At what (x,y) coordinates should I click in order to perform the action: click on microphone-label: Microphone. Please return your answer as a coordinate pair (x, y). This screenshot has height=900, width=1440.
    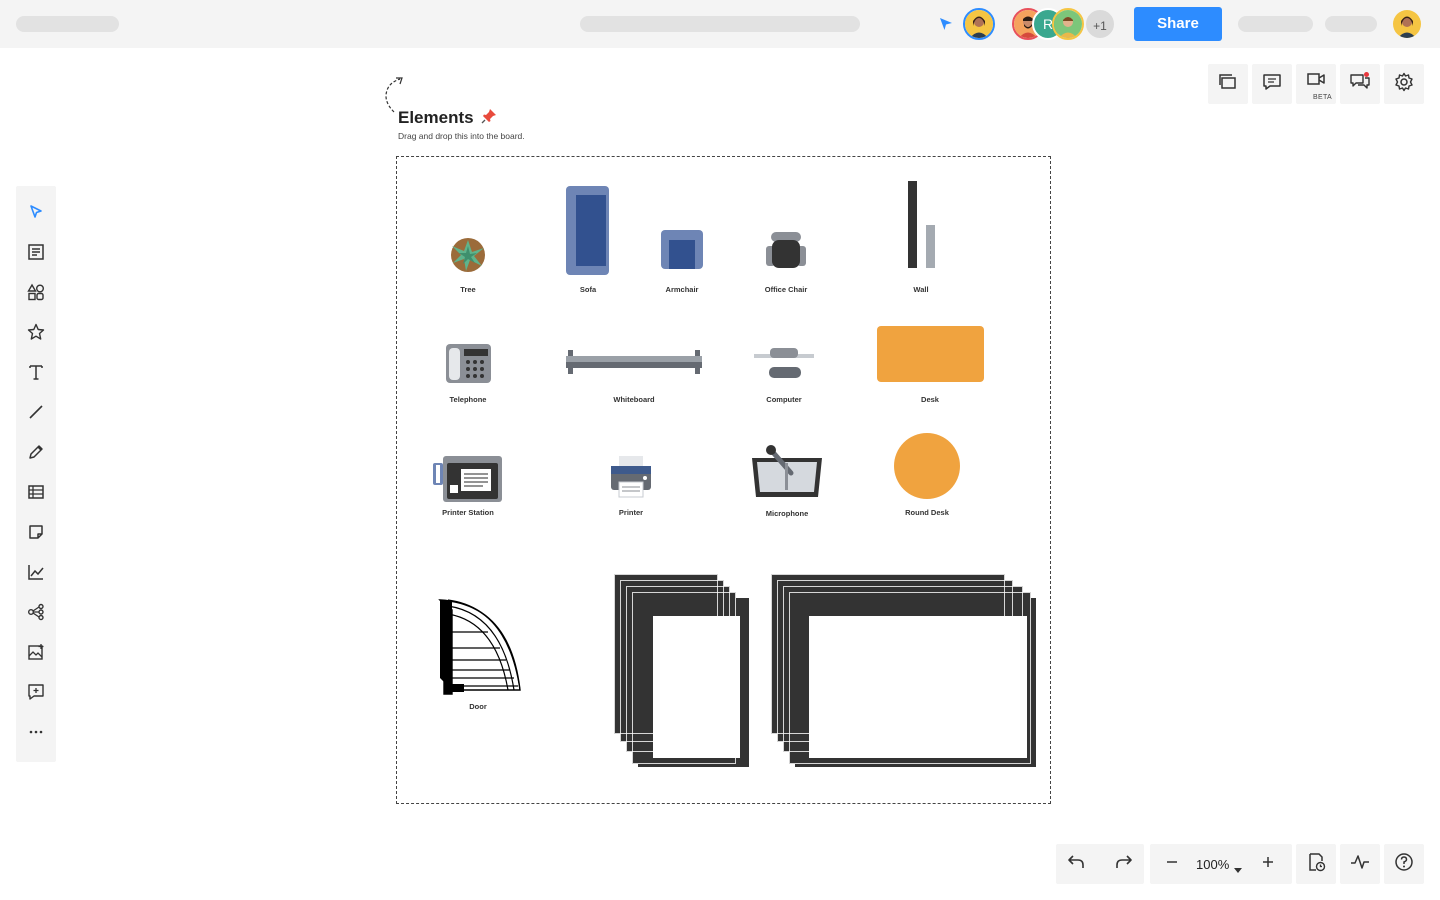
    Looking at the image, I should click on (787, 513).